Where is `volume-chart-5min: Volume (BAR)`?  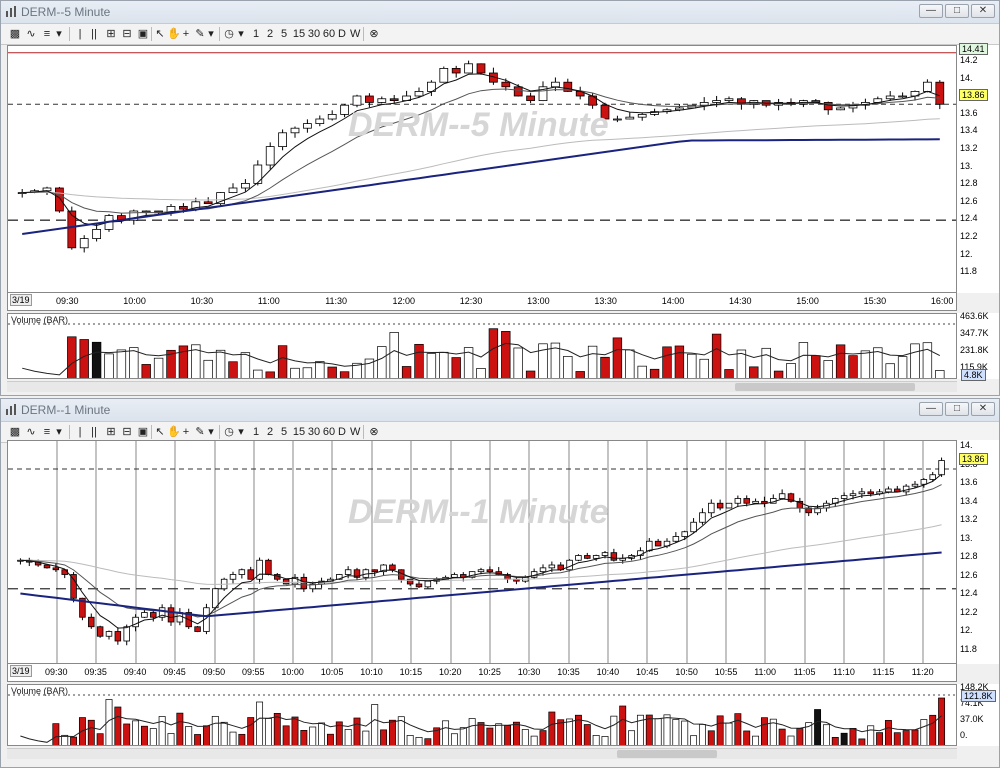
volume-chart-5min: Volume (BAR) is located at coordinates (482, 346).